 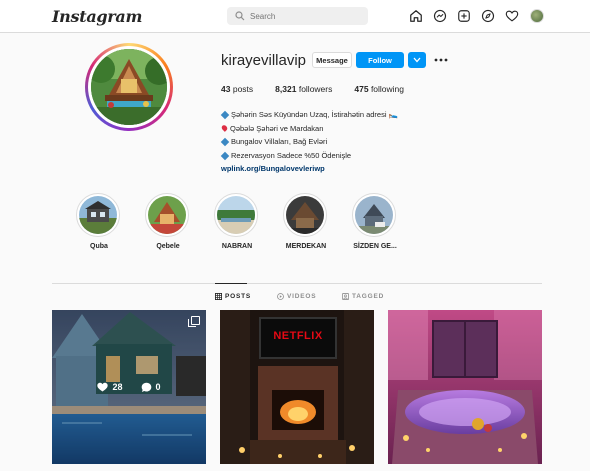 I want to click on profile-avatar, so click(x=536, y=16).